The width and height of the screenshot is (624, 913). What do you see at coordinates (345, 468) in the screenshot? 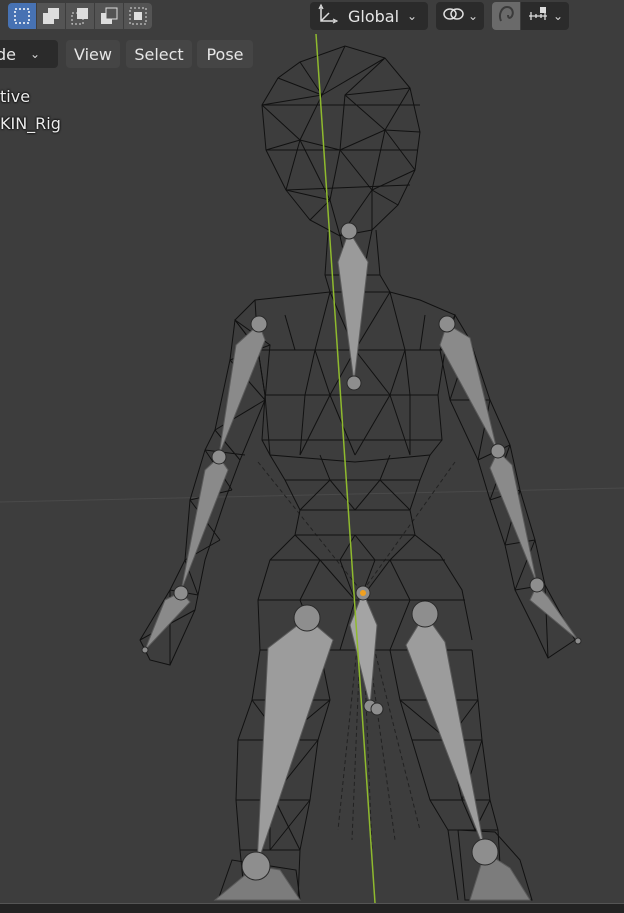
I see `y-axis-line` at bounding box center [345, 468].